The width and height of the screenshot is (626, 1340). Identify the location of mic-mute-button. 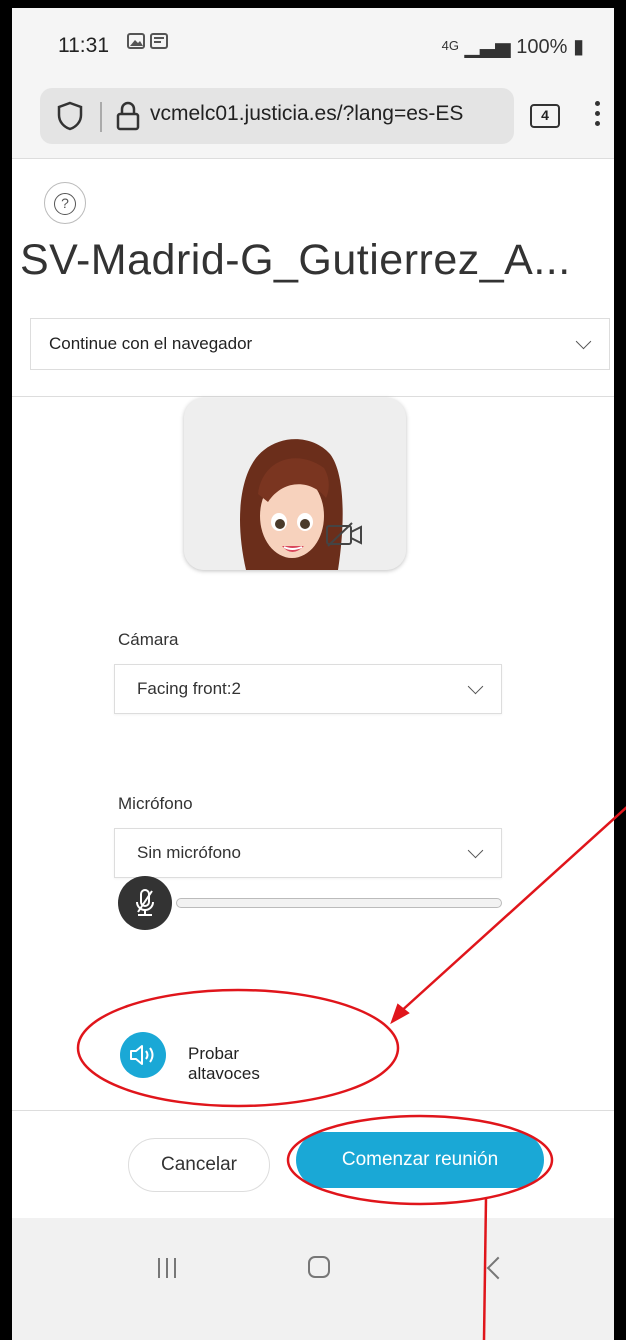
(145, 903).